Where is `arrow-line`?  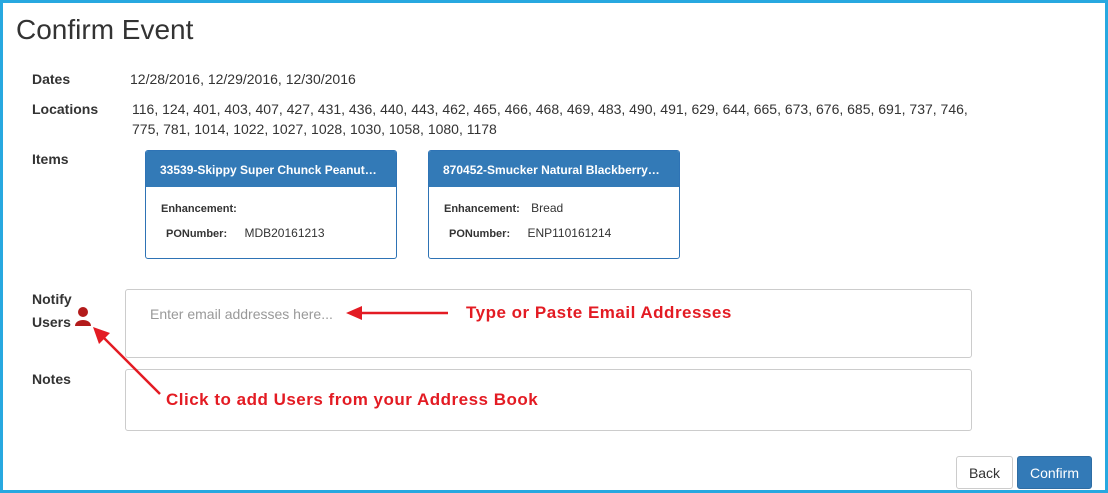
arrow-line is located at coordinates (131, 365).